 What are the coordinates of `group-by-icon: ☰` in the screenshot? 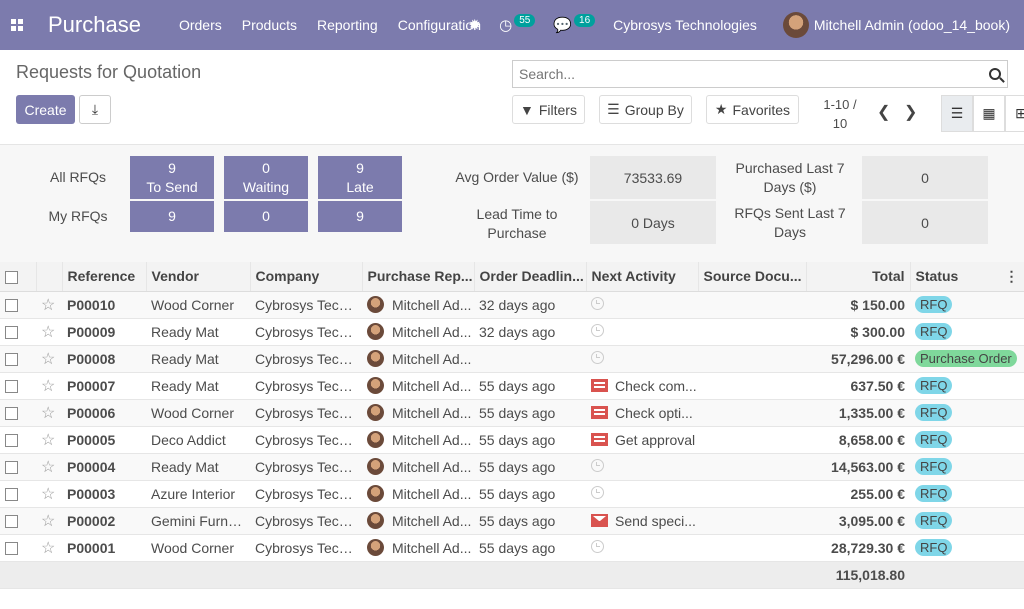 It's located at (613, 109).